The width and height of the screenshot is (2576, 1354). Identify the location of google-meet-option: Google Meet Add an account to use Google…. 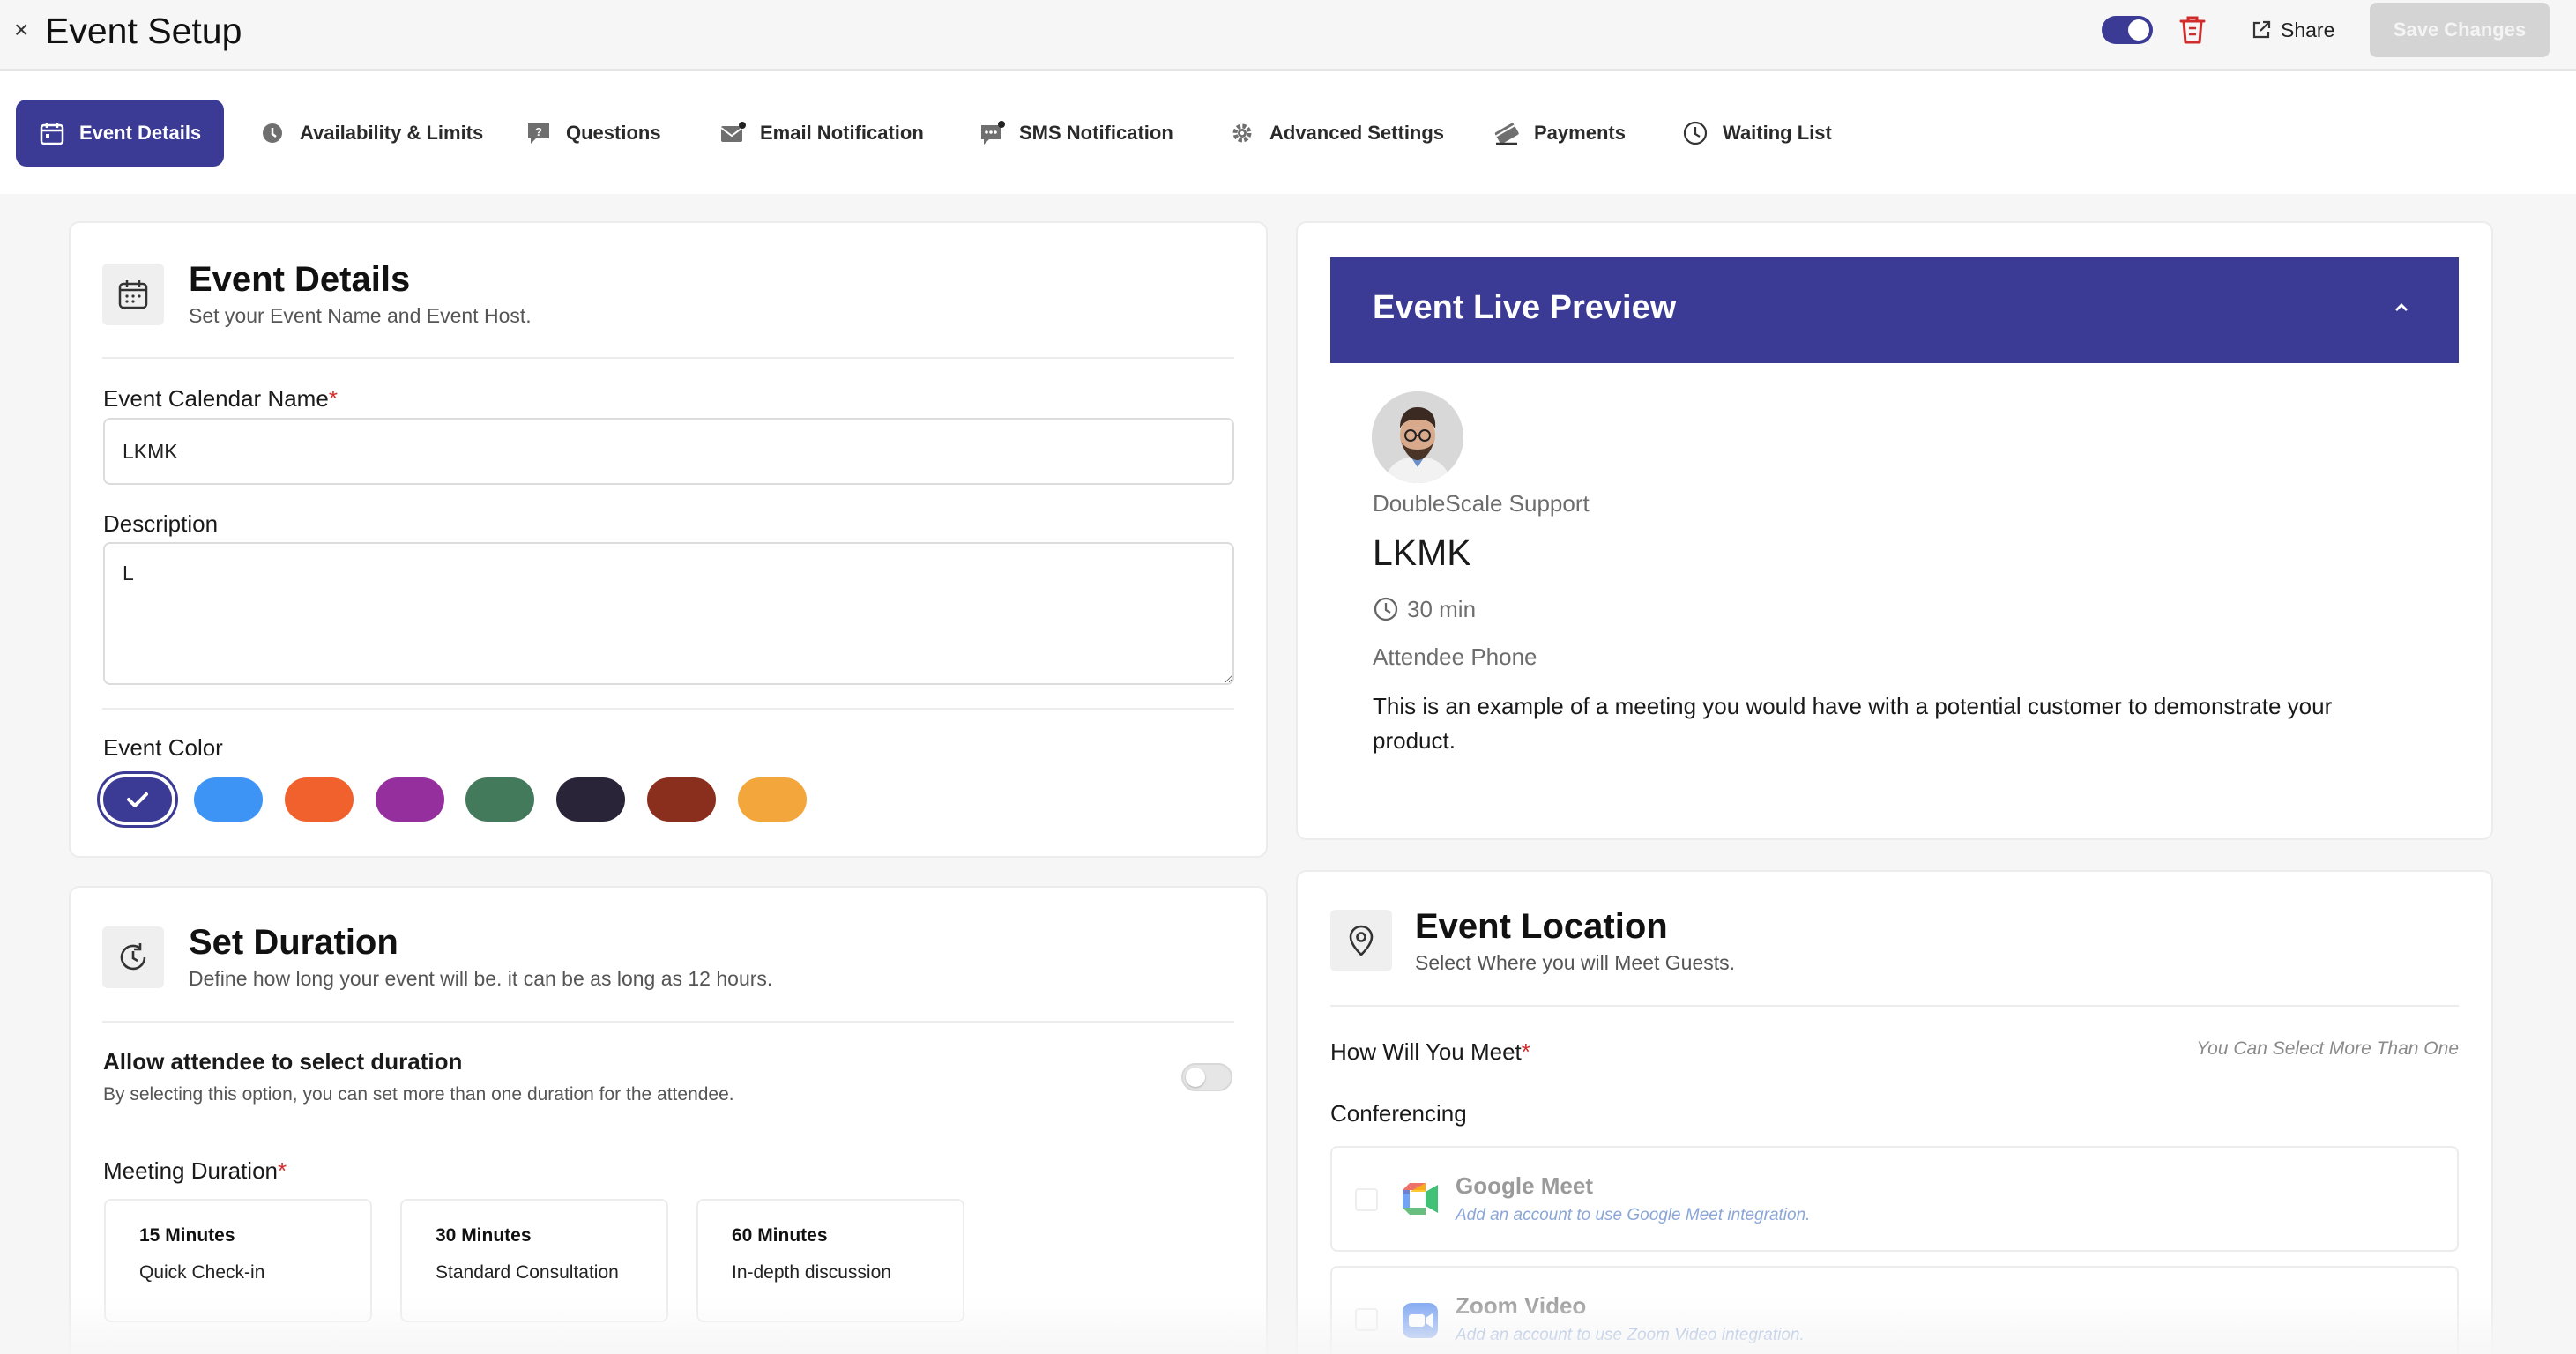
(1895, 1199).